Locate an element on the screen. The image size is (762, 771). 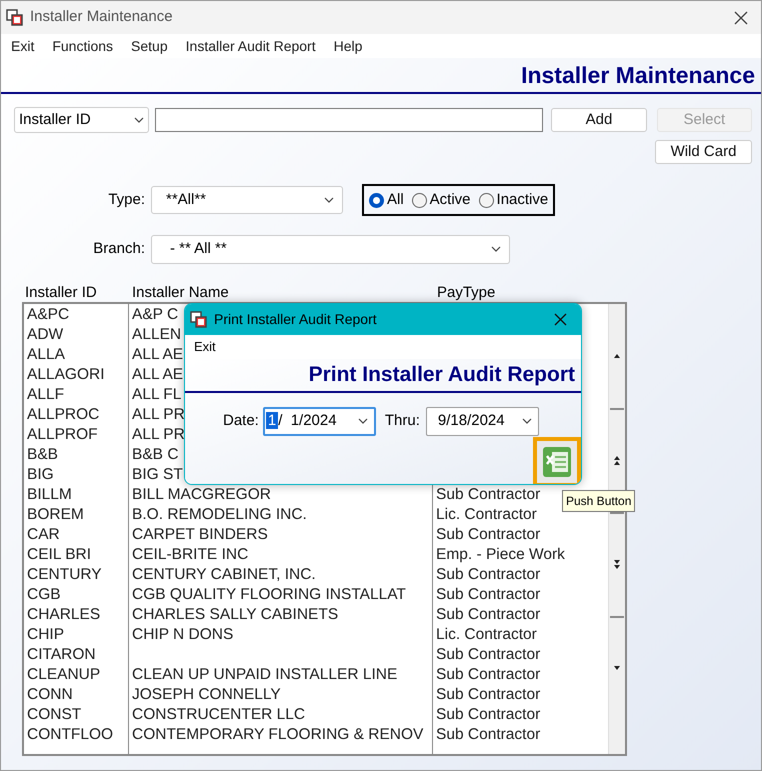
table-cell: CONN is located at coordinates (50, 694).